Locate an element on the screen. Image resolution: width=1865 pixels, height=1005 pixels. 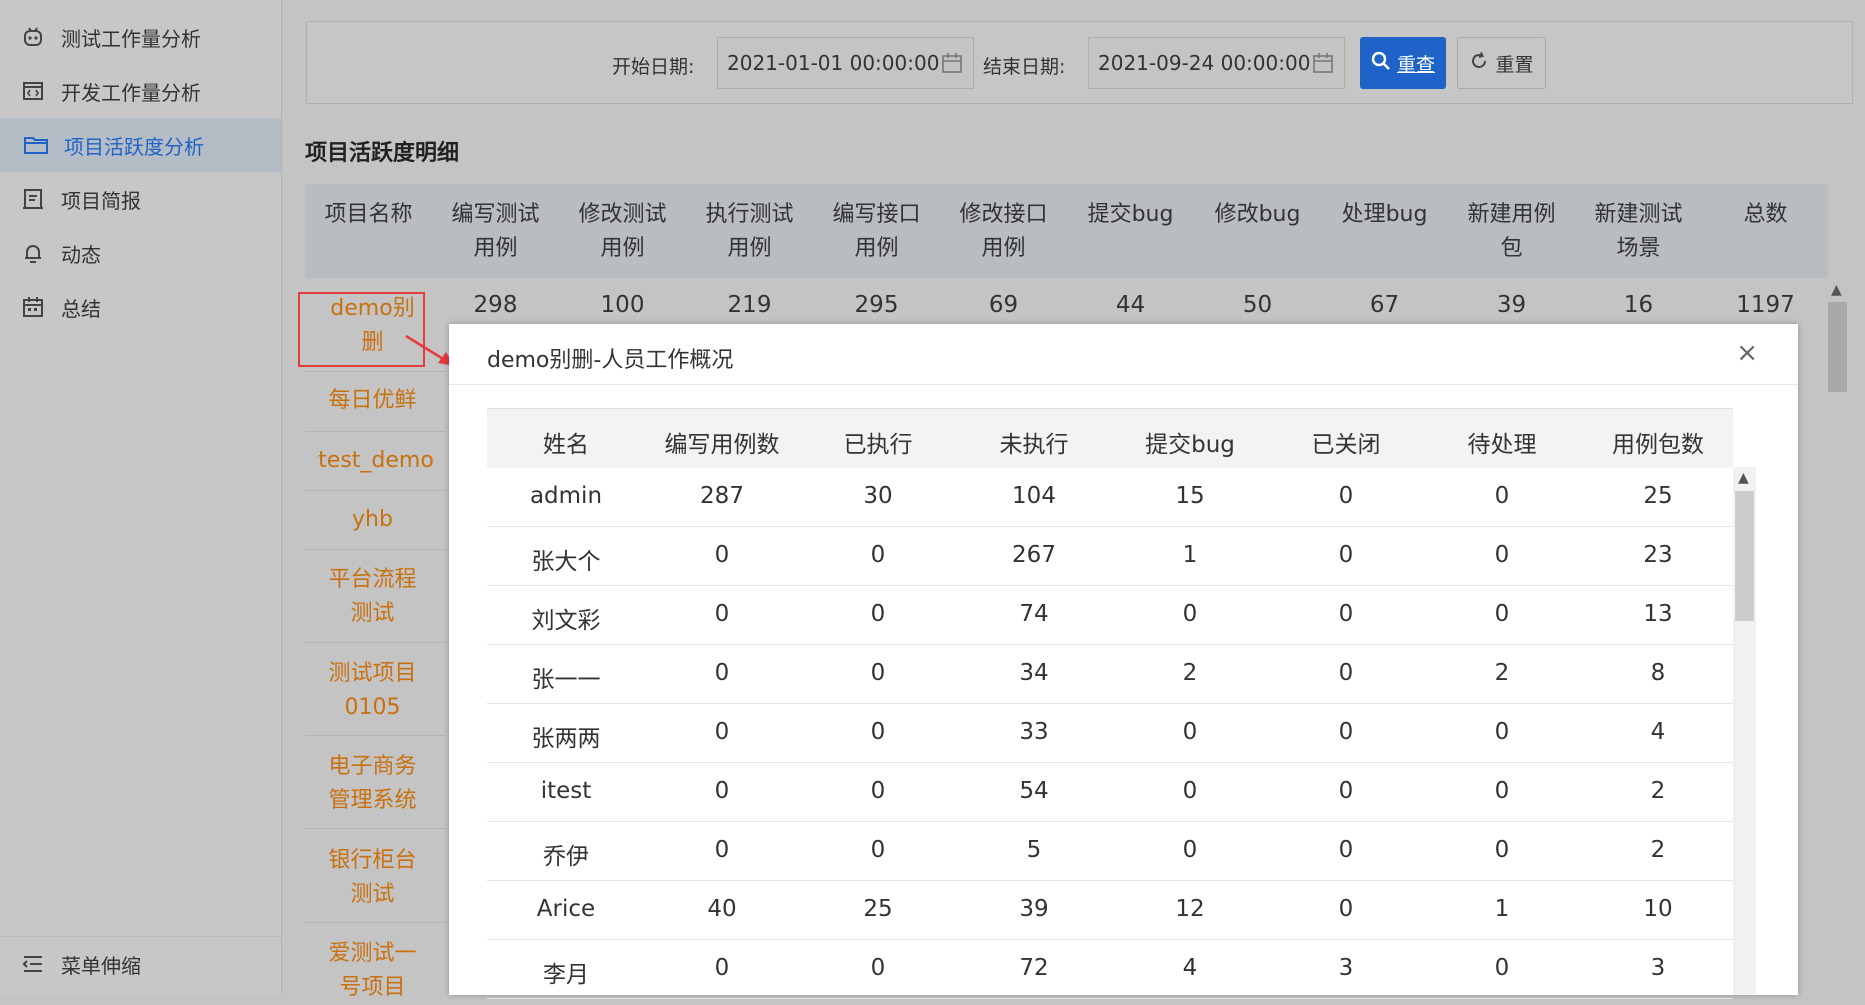
sidebar-item-project-activity: 项目活跃度分析 is located at coordinates (140, 145).